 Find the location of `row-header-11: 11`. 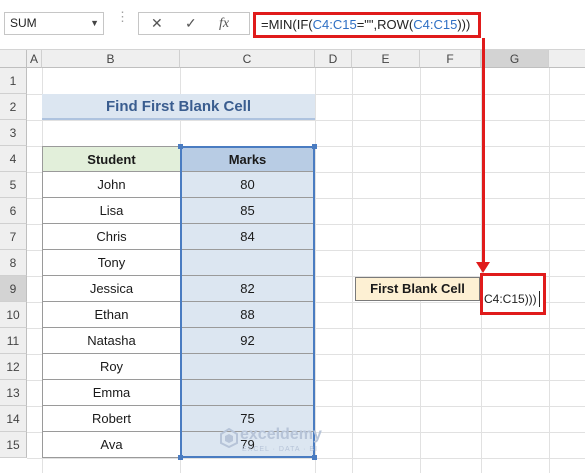

row-header-11: 11 is located at coordinates (13, 341).